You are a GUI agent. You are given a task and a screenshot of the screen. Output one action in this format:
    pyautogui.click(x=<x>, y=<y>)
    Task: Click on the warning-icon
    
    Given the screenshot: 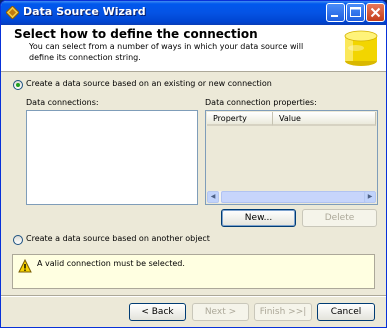 What is the action you would take?
    pyautogui.click(x=25, y=266)
    